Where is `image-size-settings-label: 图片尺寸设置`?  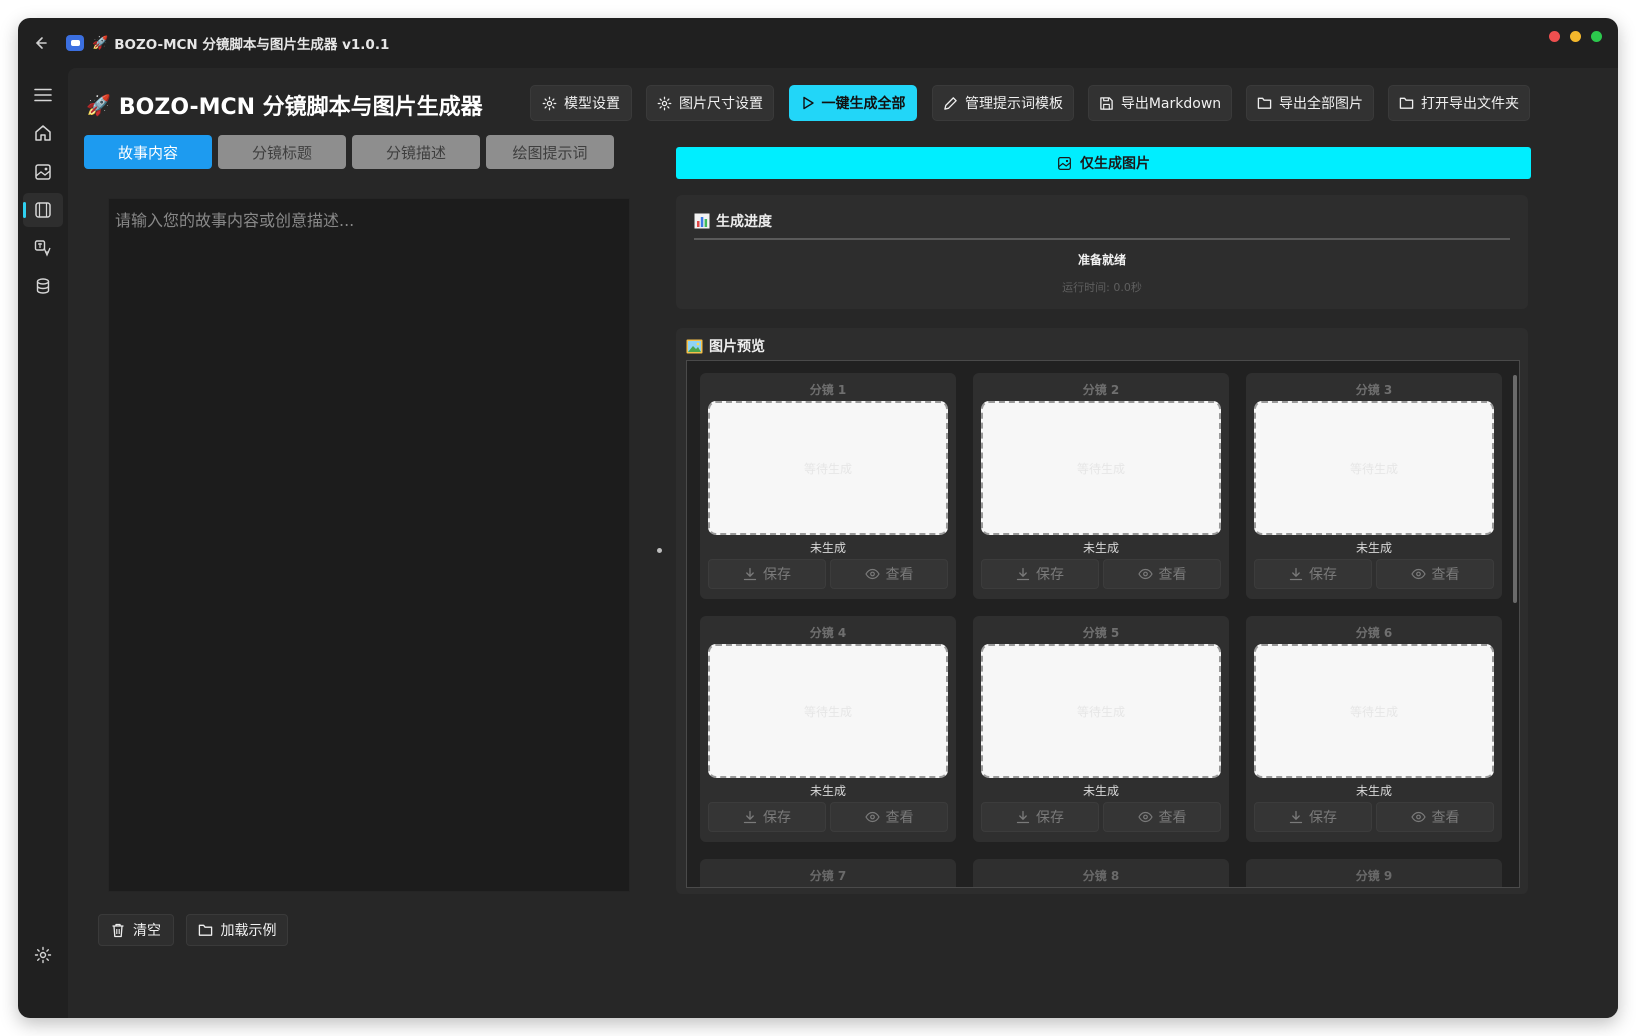 image-size-settings-label: 图片尺寸设置 is located at coordinates (721, 104).